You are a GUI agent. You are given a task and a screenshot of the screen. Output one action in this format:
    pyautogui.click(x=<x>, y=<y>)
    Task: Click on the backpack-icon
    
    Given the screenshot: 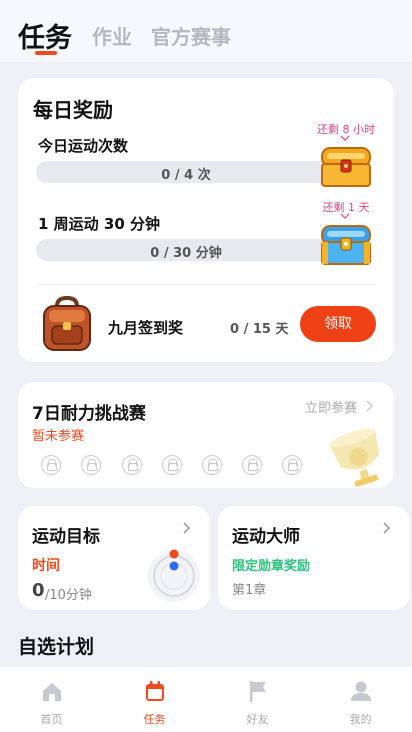 What is the action you would take?
    pyautogui.click(x=67, y=323)
    